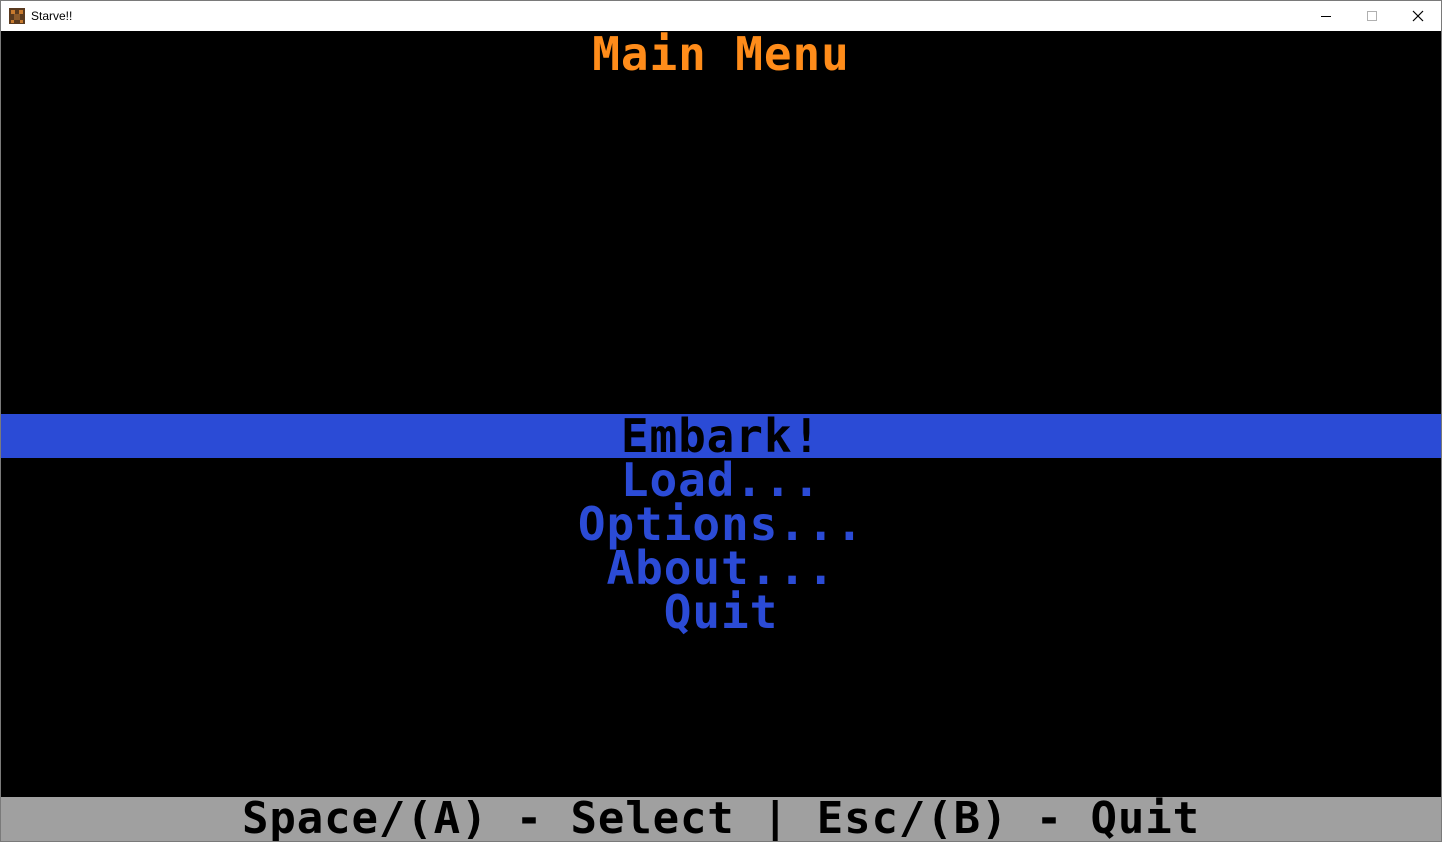  I want to click on minimize-button, so click(1326, 16).